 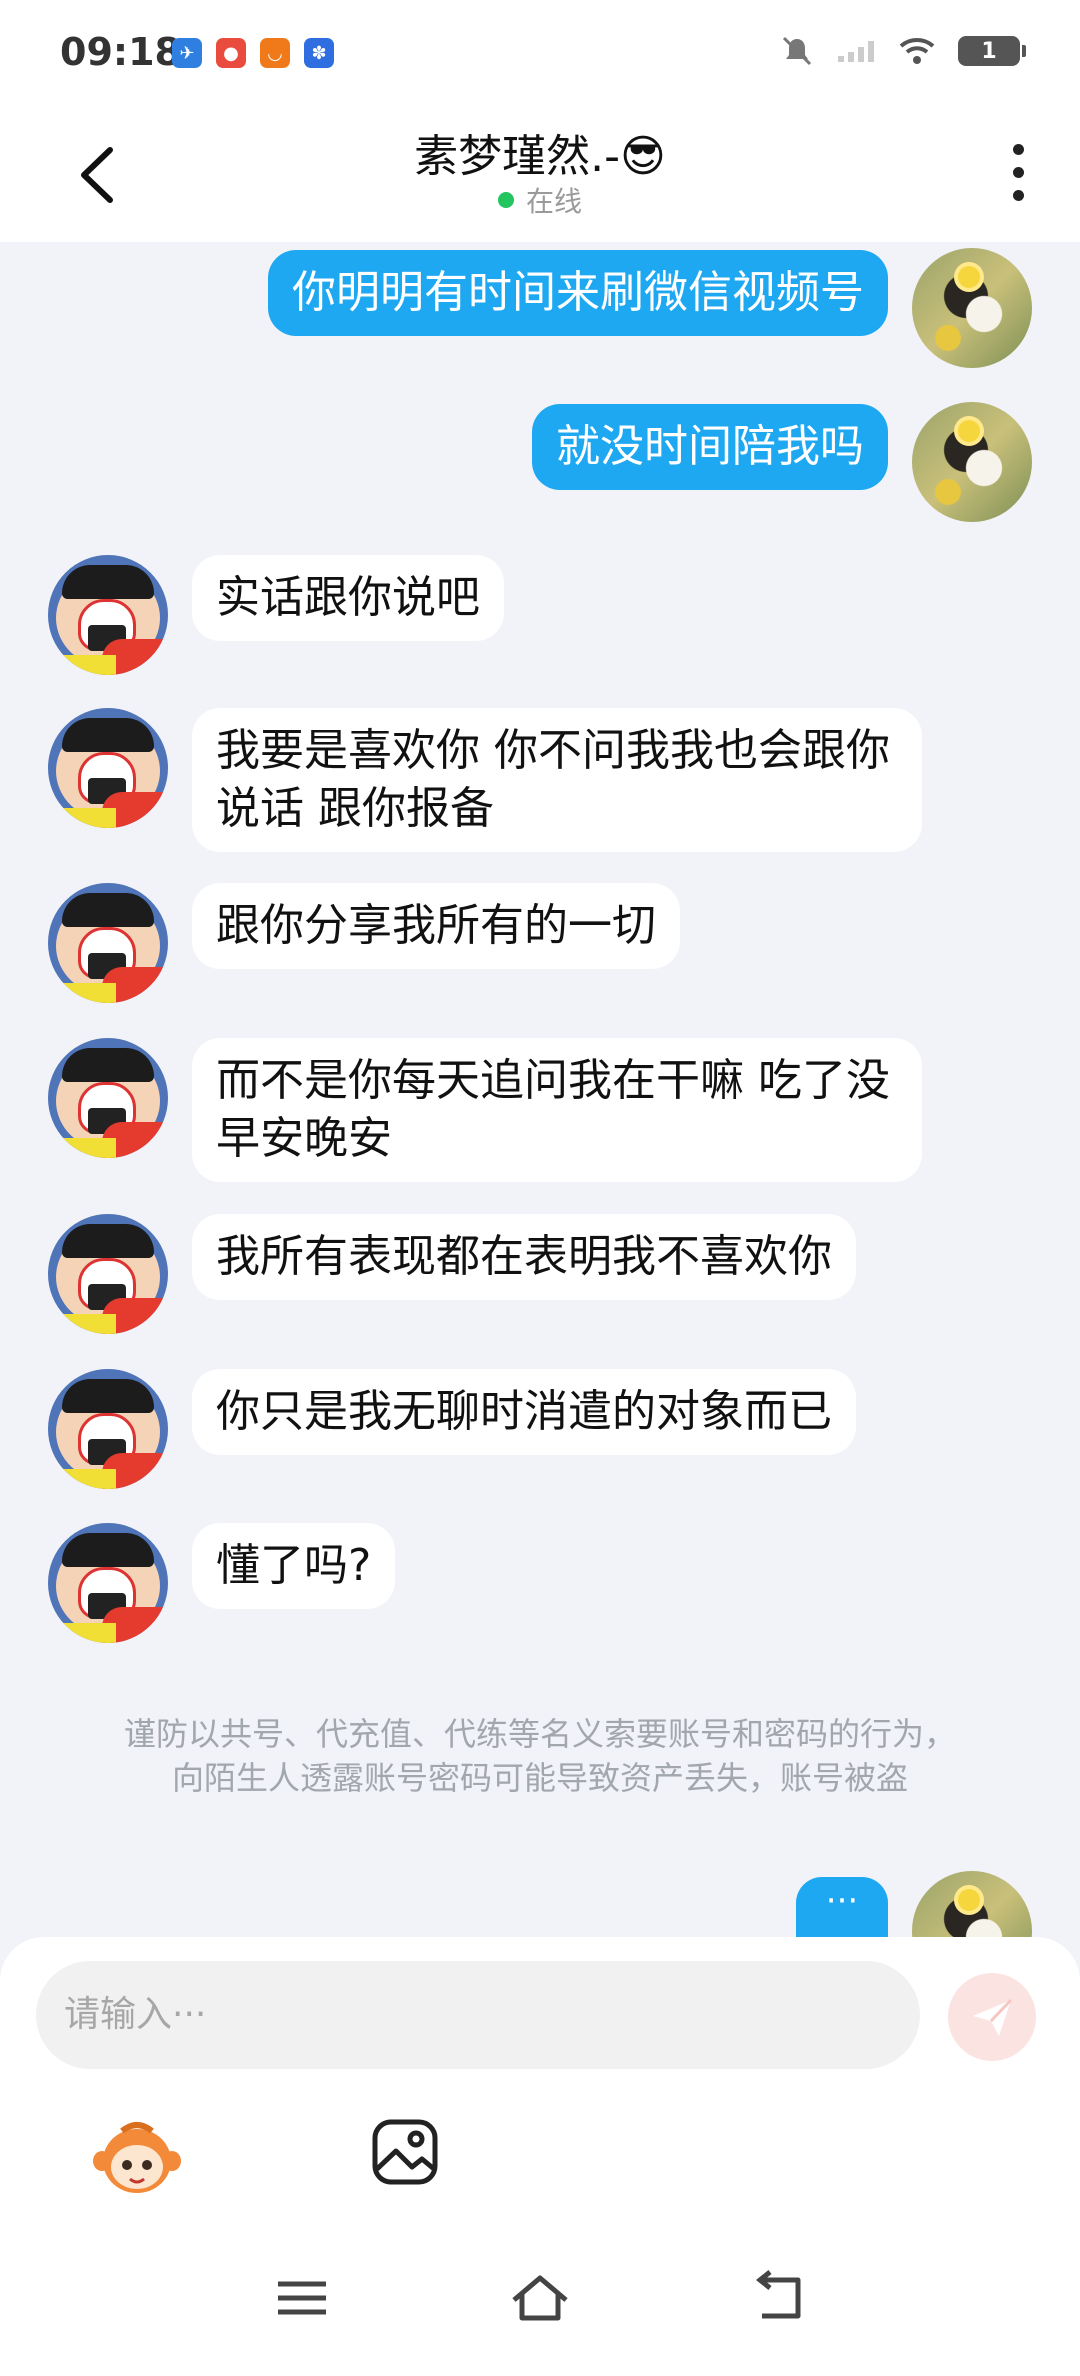 What do you see at coordinates (187, 53) in the screenshot?
I see `app-notification-icon: ✈` at bounding box center [187, 53].